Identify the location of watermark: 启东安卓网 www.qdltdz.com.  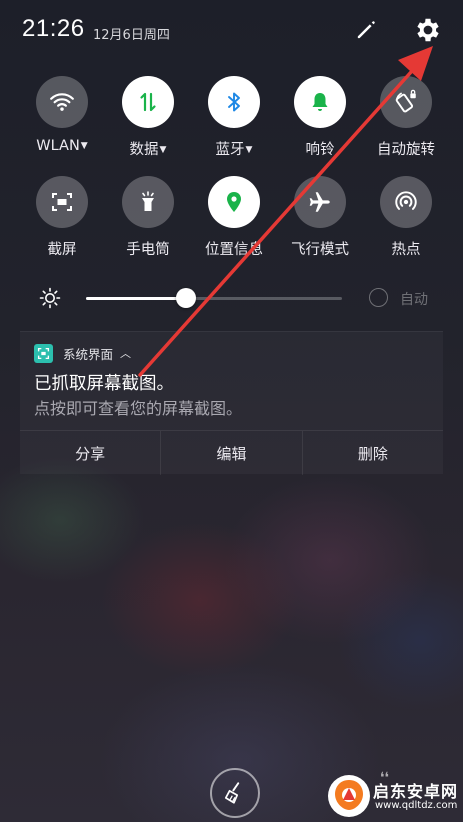
(393, 795).